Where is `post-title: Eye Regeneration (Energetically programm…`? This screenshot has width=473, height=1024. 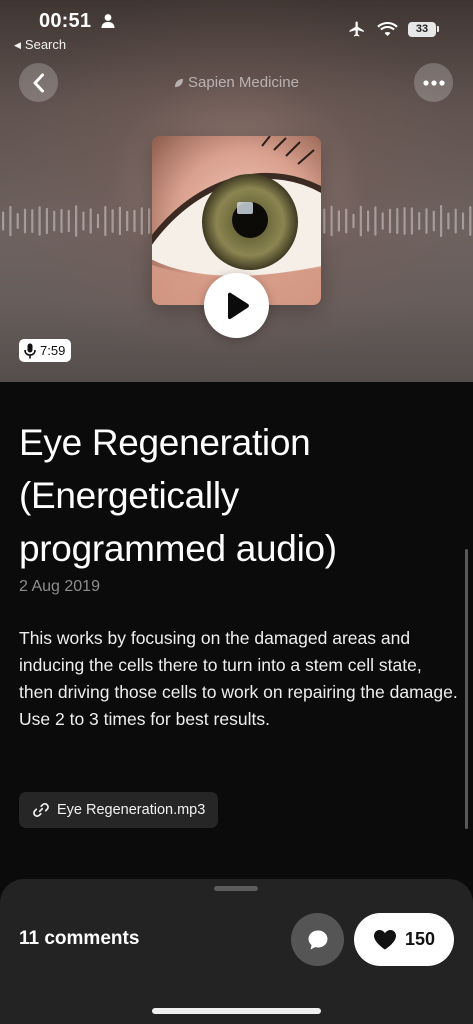
post-title: Eye Regeneration (Energetically programm… is located at coordinates (178, 495).